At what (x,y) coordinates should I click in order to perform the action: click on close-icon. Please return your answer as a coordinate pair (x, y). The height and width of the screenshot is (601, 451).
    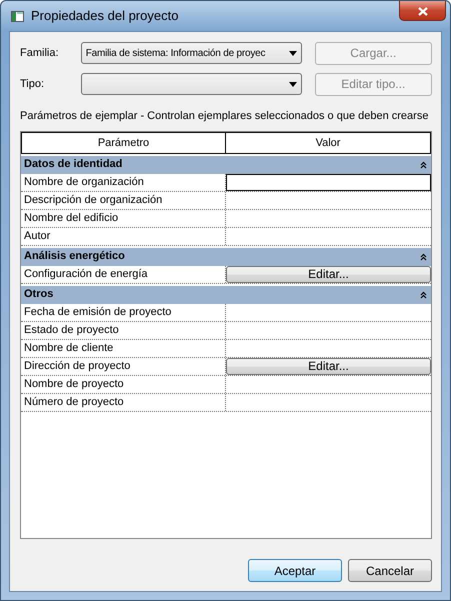
    Looking at the image, I should click on (423, 11).